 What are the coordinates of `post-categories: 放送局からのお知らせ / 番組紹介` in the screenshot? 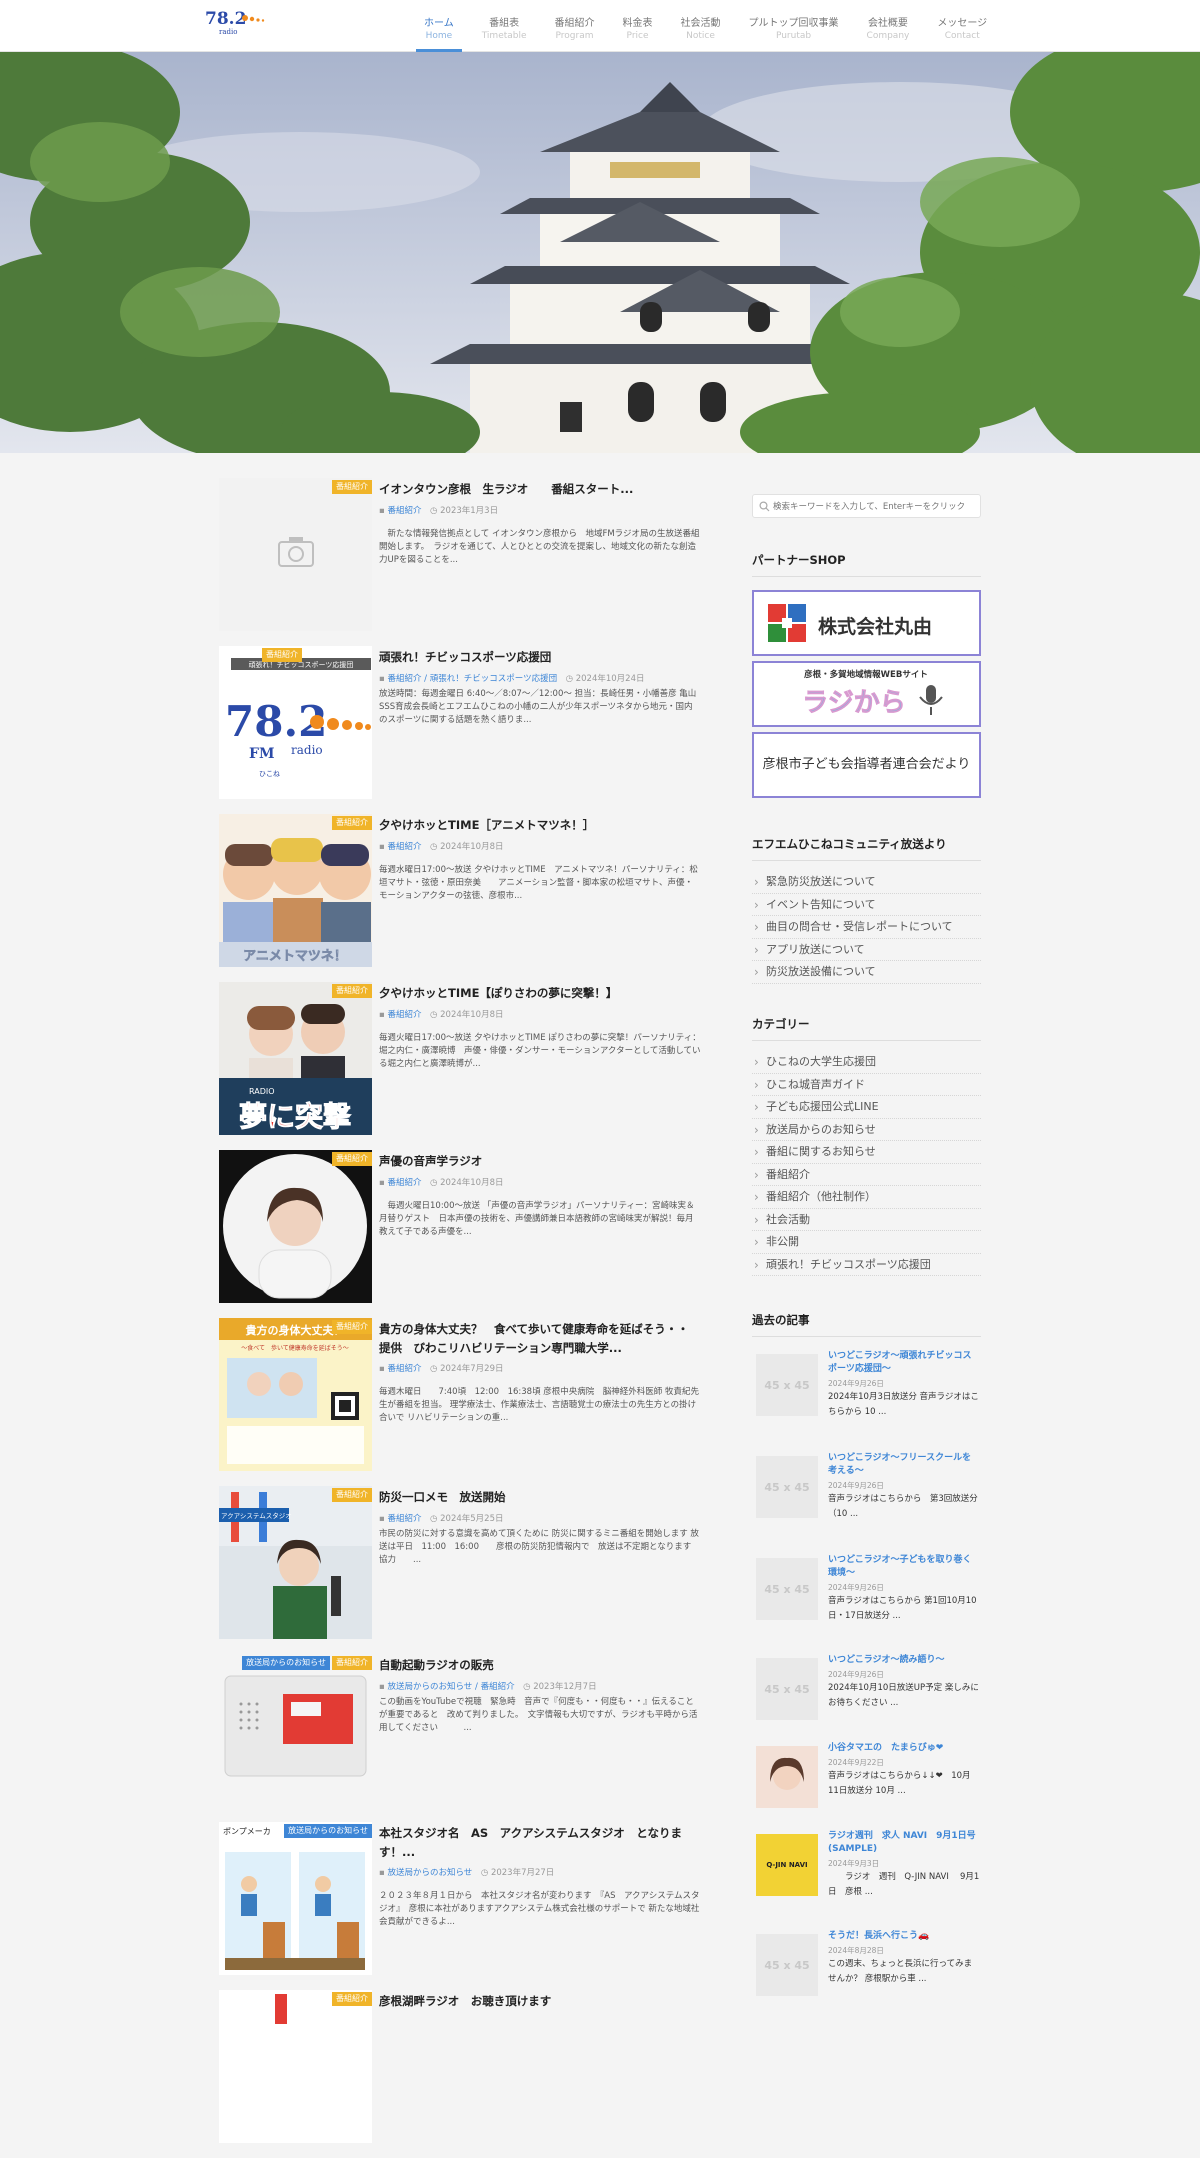 It's located at (450, 1687).